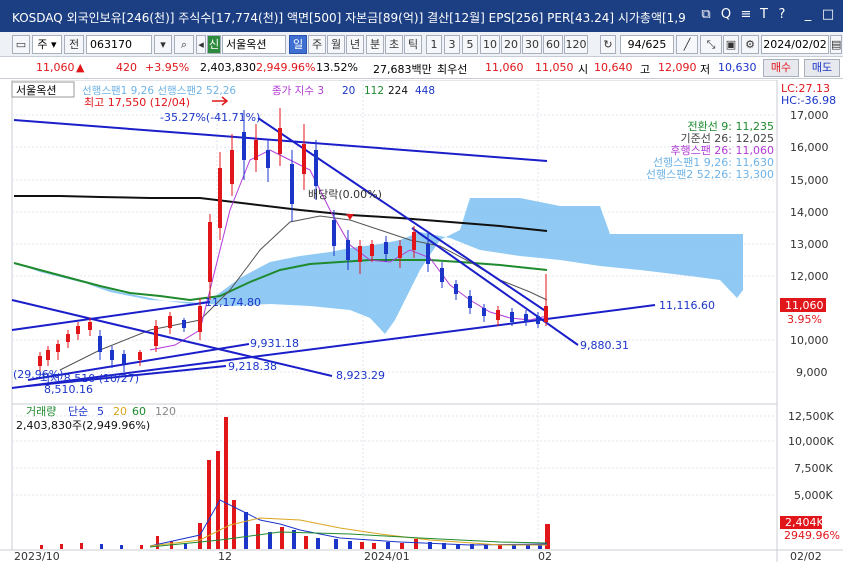 This screenshot has width=843, height=565. I want to click on trend-label-b: 11,116.60, so click(687, 305).